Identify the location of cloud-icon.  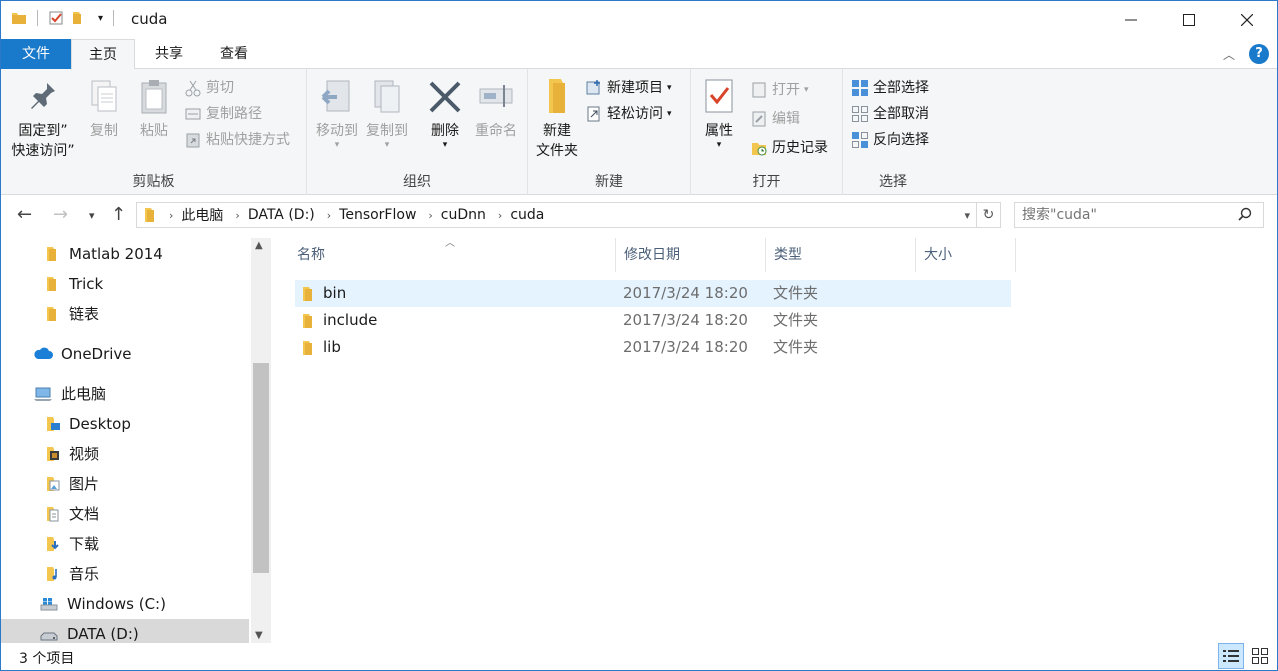
(43, 354).